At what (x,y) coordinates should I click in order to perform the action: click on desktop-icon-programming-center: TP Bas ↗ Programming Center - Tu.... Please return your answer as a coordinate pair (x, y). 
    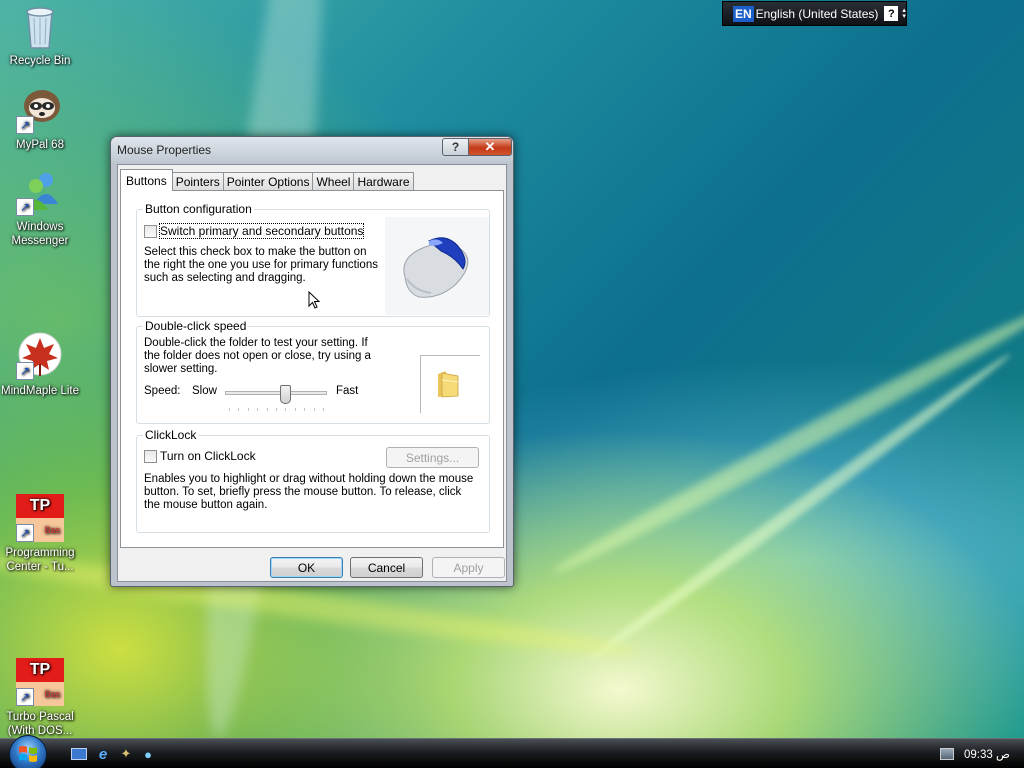
    Looking at the image, I should click on (40, 534).